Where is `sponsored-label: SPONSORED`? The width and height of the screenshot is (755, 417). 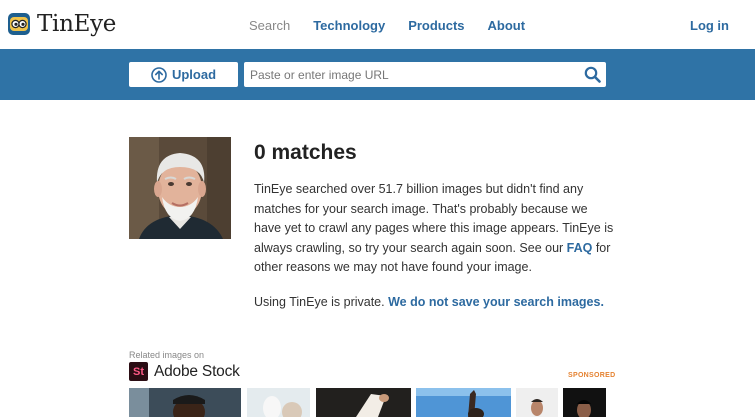 sponsored-label: SPONSORED is located at coordinates (592, 375).